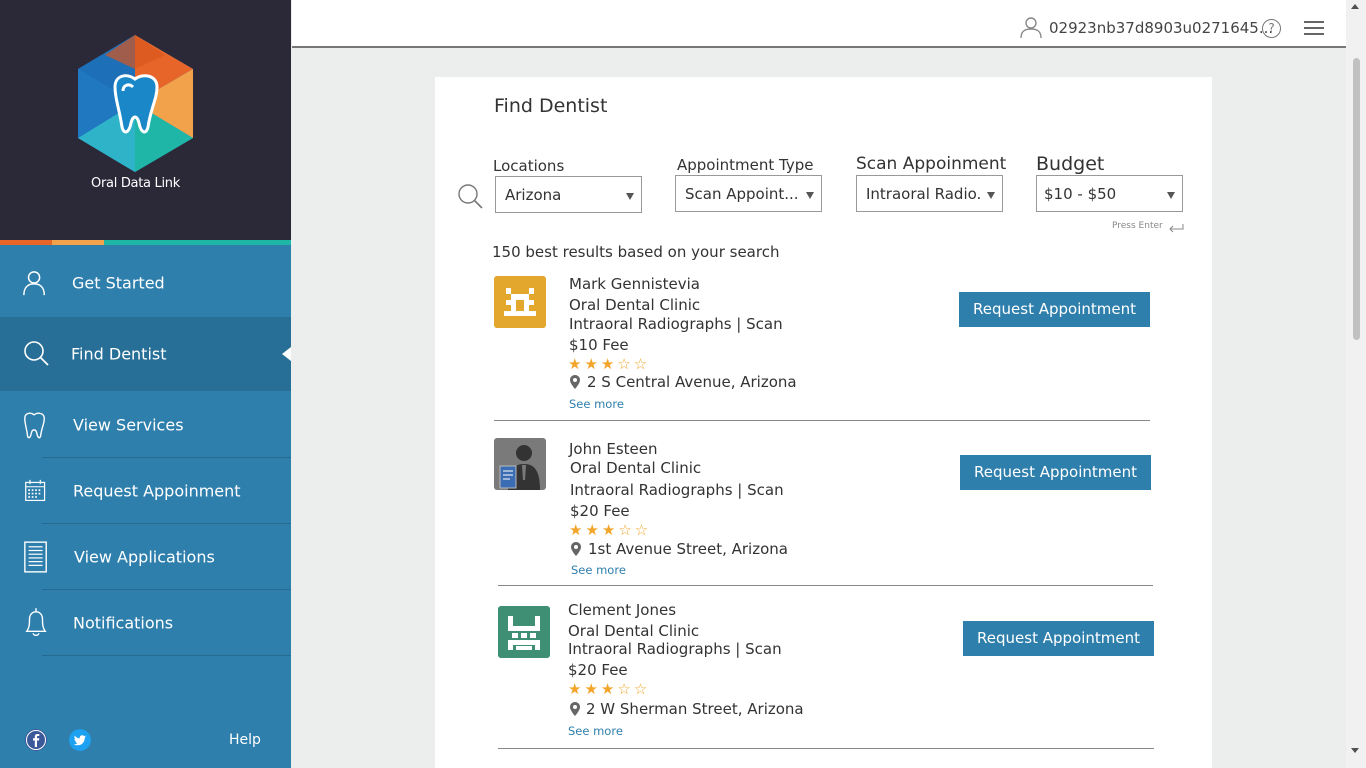 Image resolution: width=1366 pixels, height=768 pixels. I want to click on brand-name: Oral Data Link, so click(135, 183).